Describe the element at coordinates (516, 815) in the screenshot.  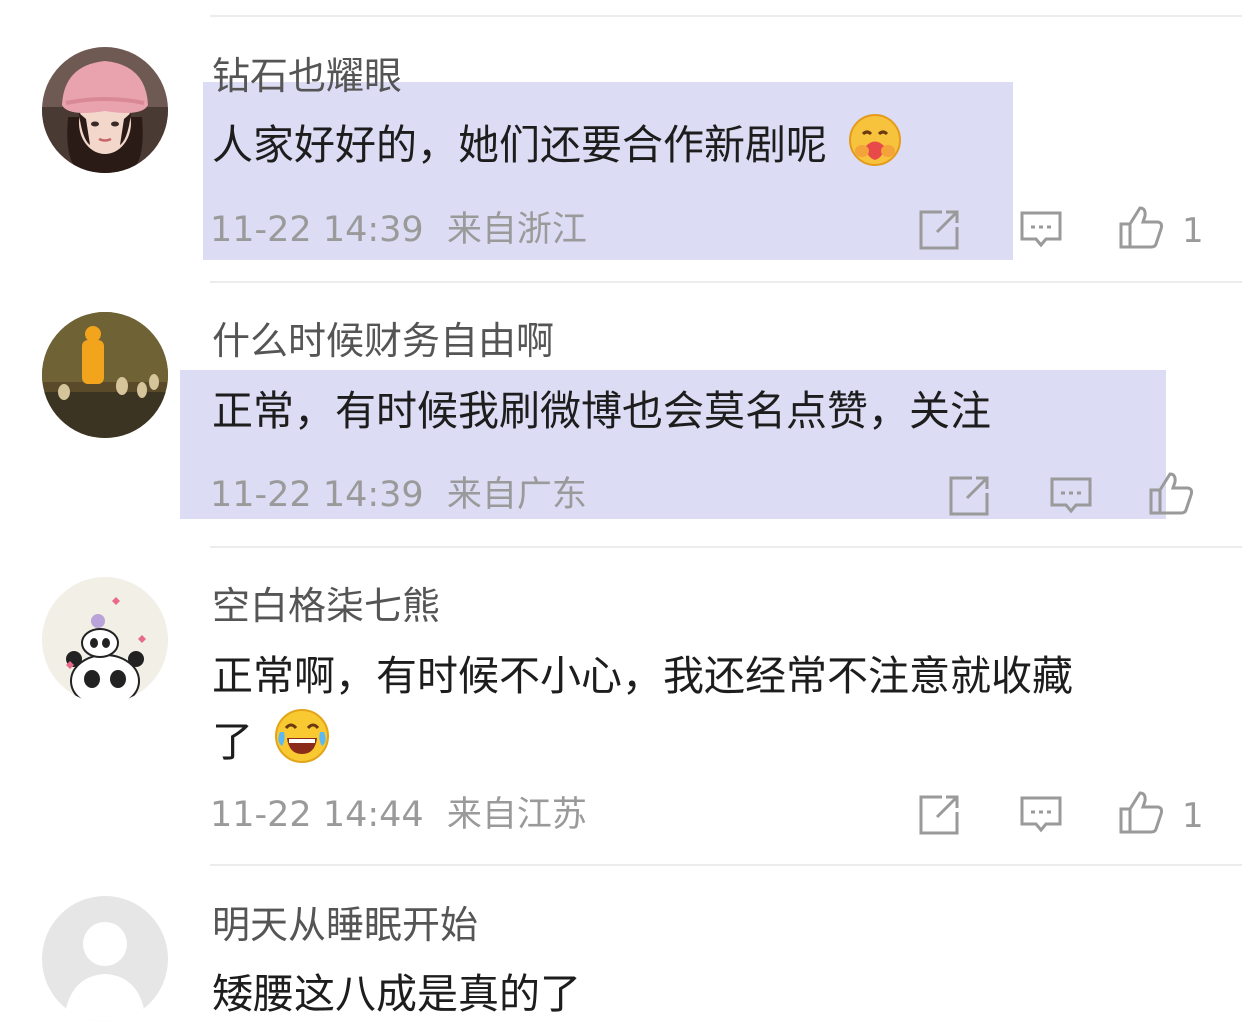
I see `comment-location: 来自江苏` at that location.